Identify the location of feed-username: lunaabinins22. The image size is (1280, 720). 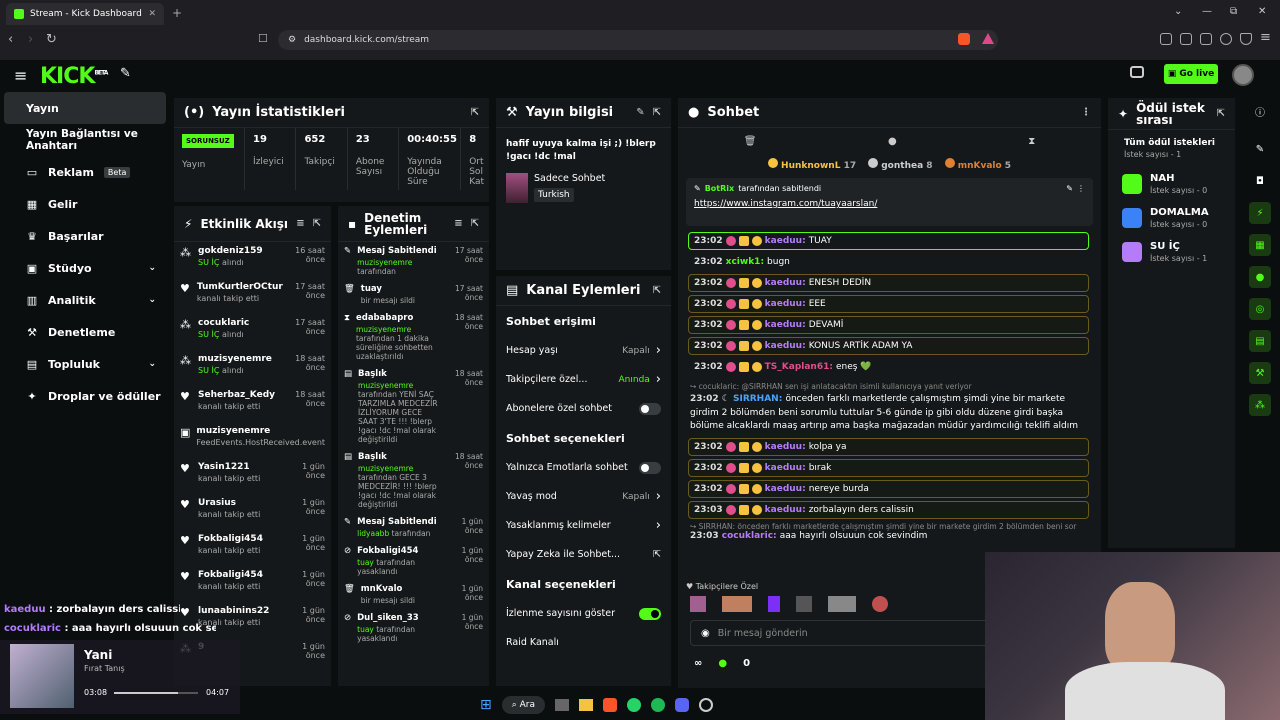
(233, 611).